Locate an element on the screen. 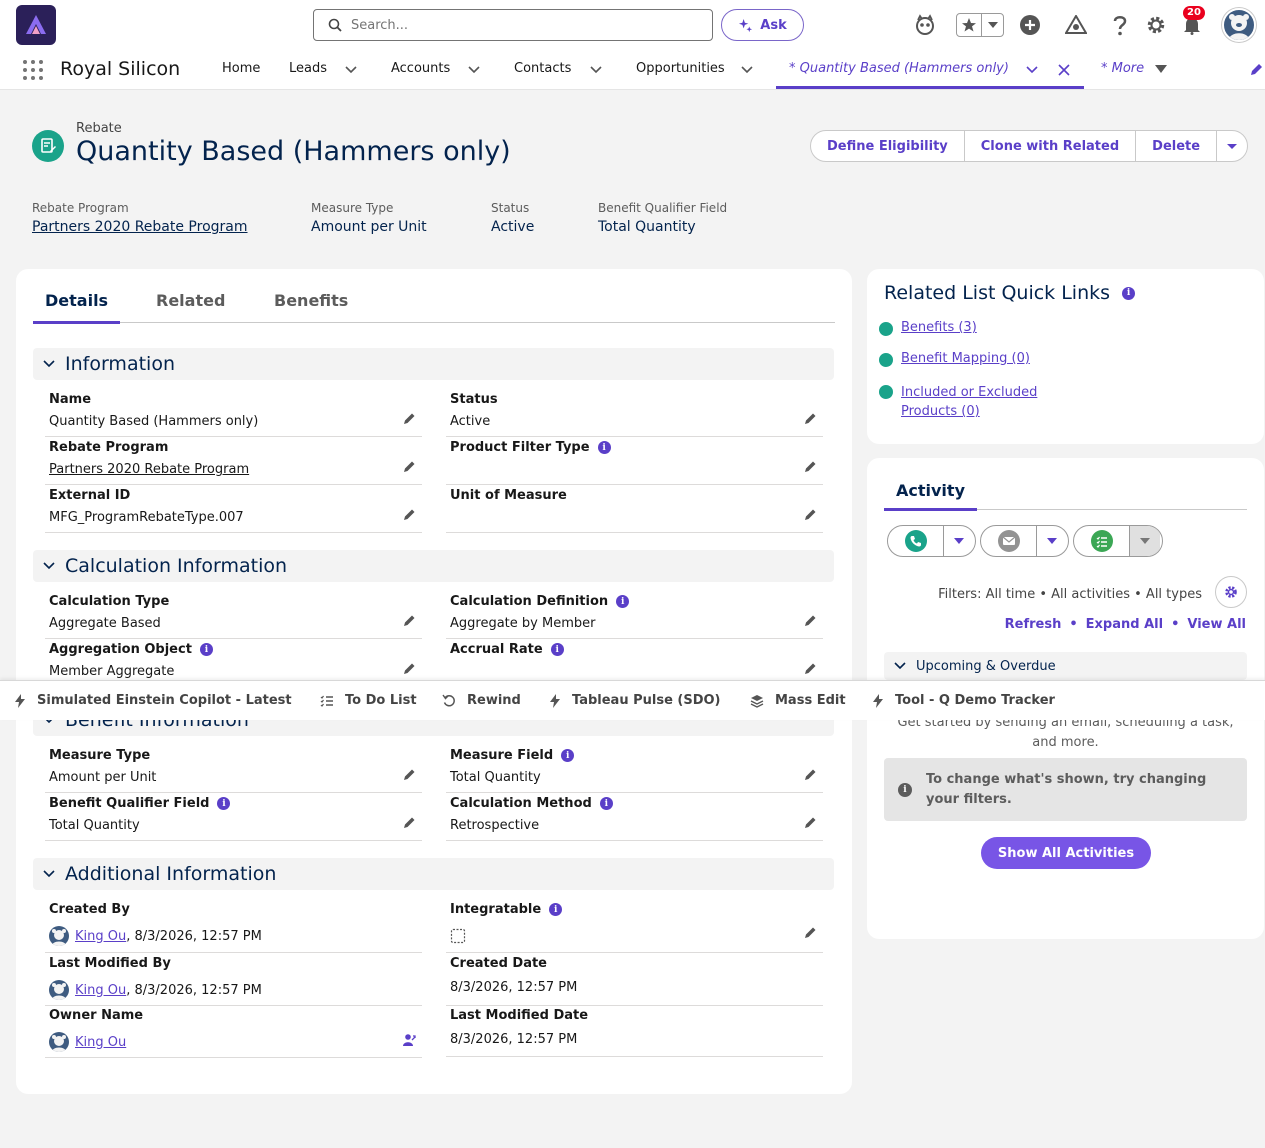 This screenshot has width=1265, height=1148. log-call-button is located at coordinates (931, 541).